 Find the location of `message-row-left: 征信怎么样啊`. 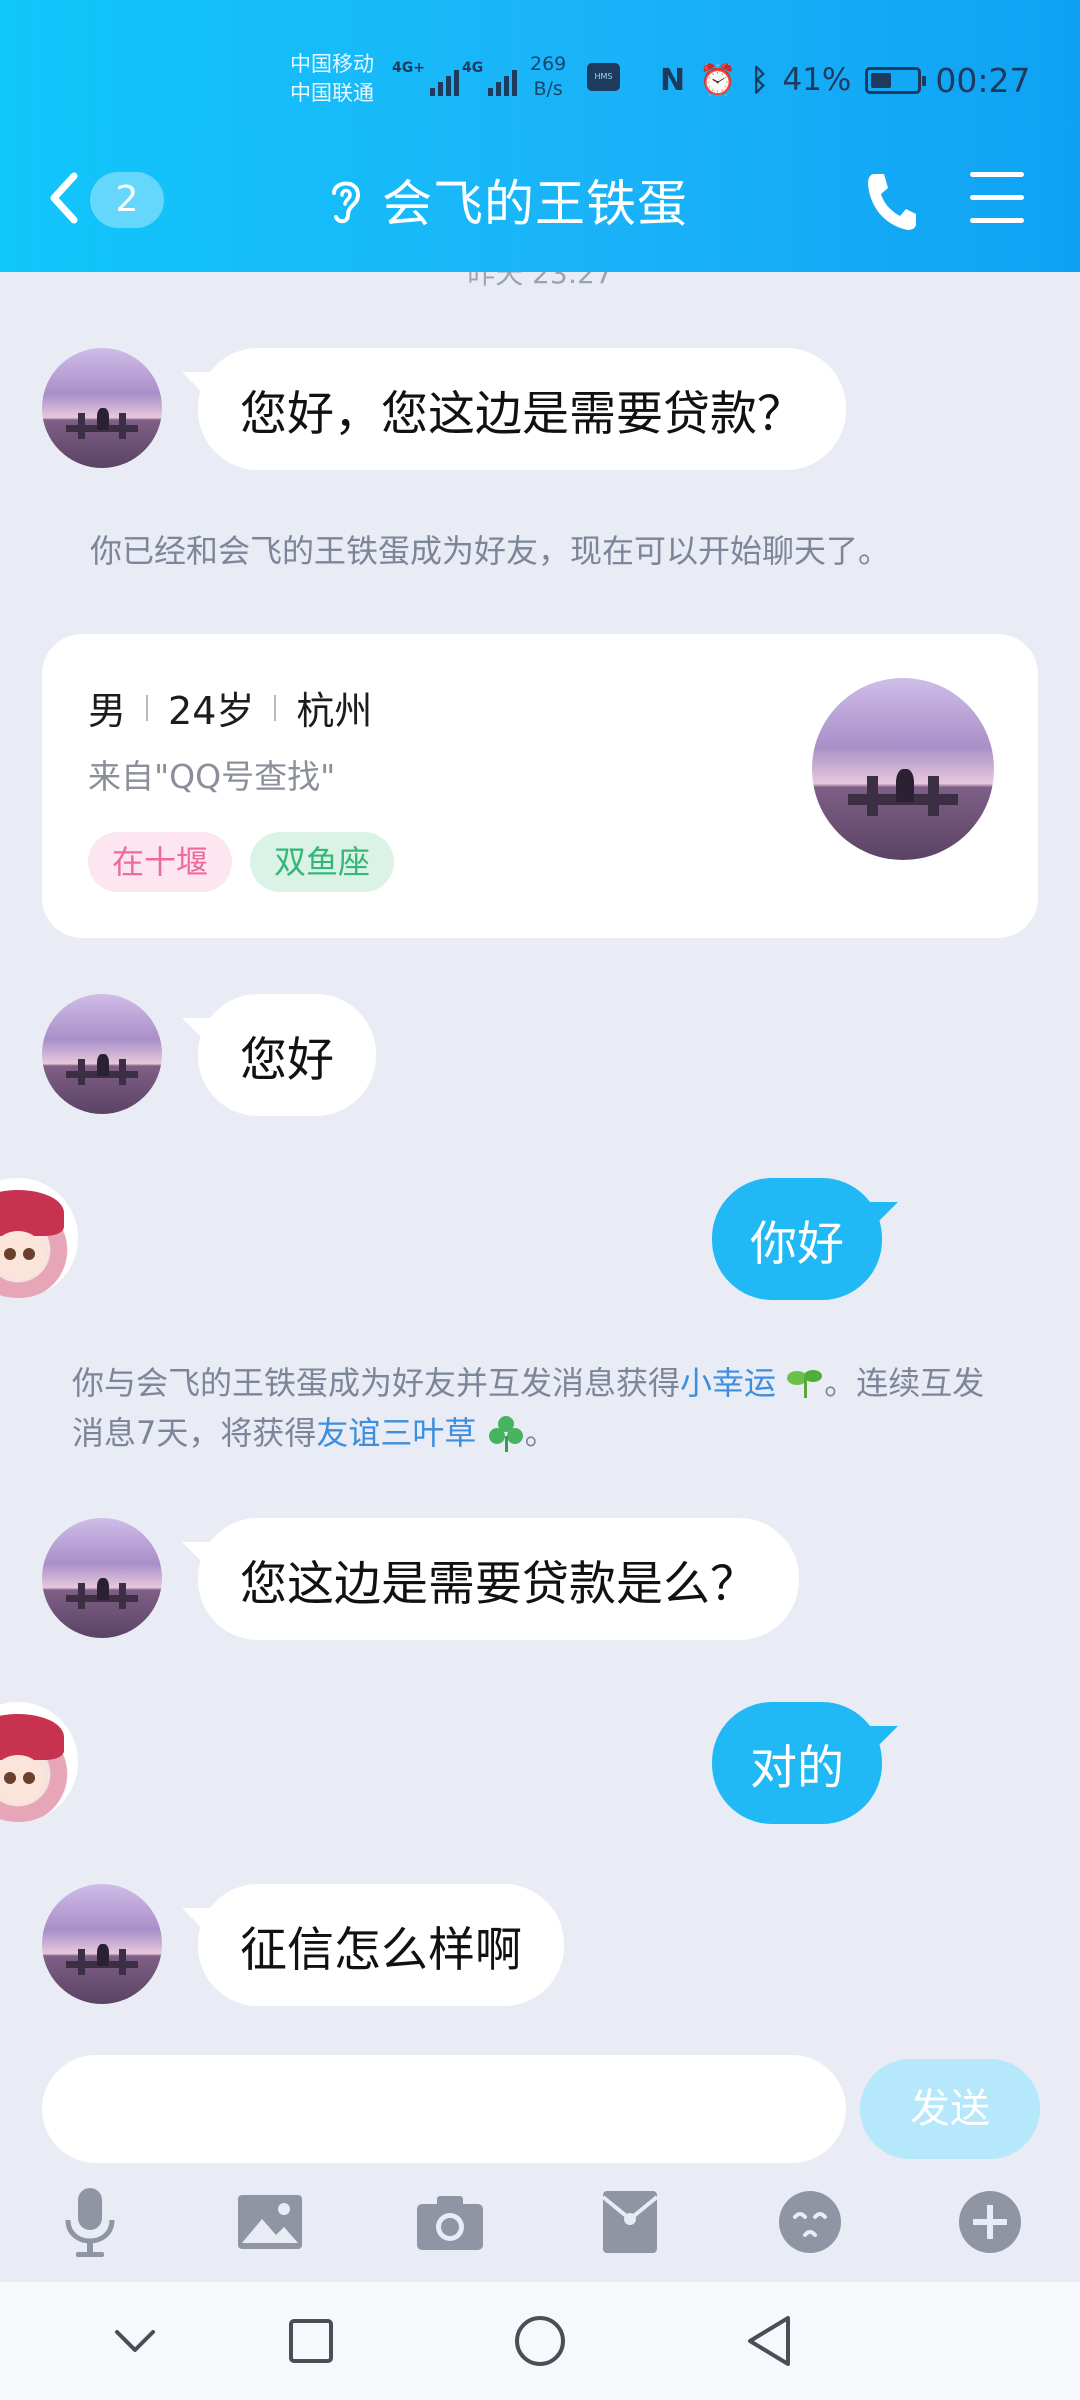

message-row-left: 征信怎么样啊 is located at coordinates (540, 1945).